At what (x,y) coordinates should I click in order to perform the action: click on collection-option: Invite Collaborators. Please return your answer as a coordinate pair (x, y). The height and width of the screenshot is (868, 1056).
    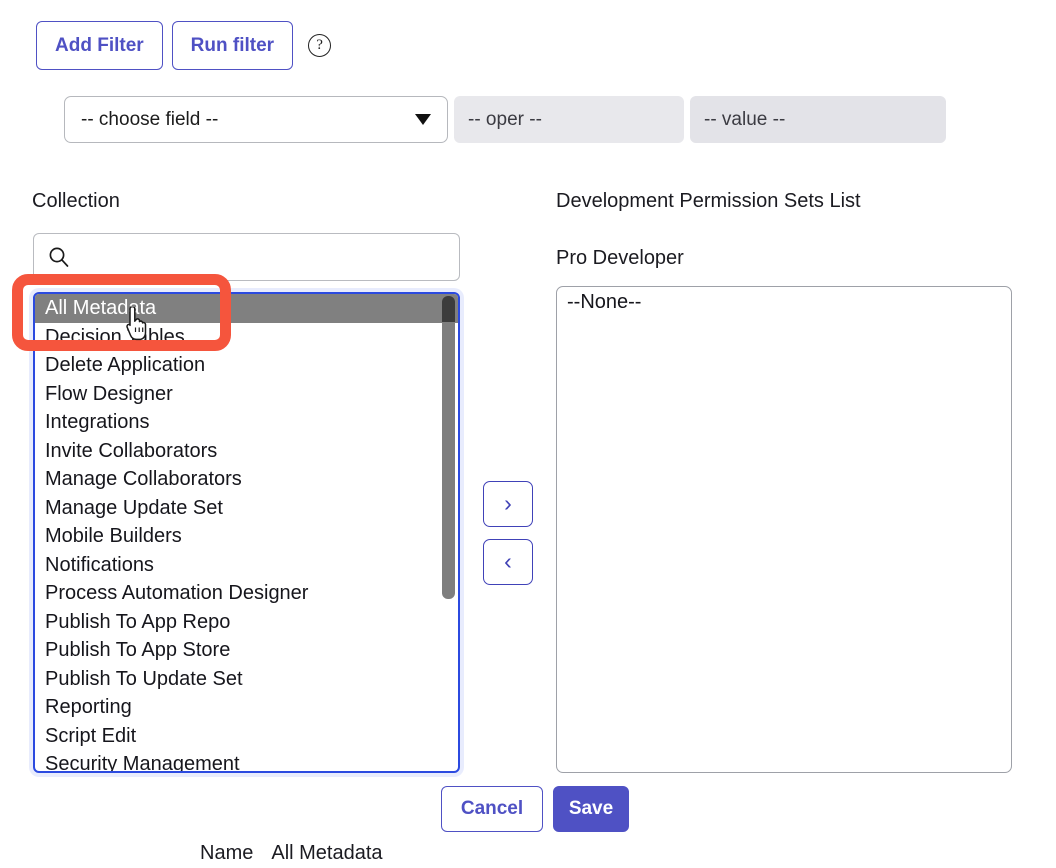
    Looking at the image, I should click on (246, 451).